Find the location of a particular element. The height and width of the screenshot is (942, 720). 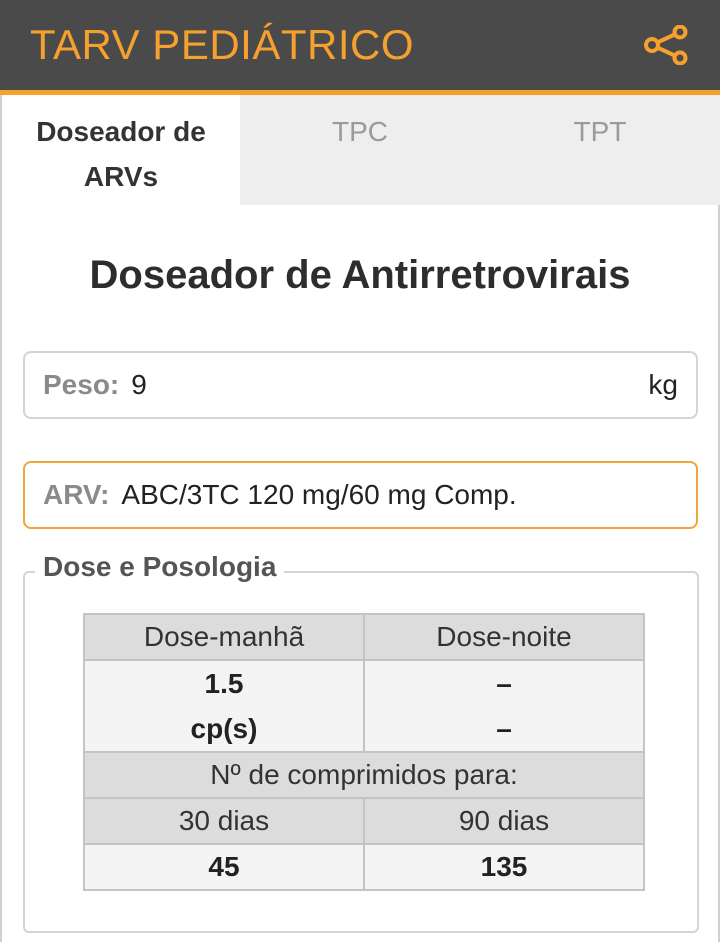

period-90-dias: 90 dias is located at coordinates (504, 821).